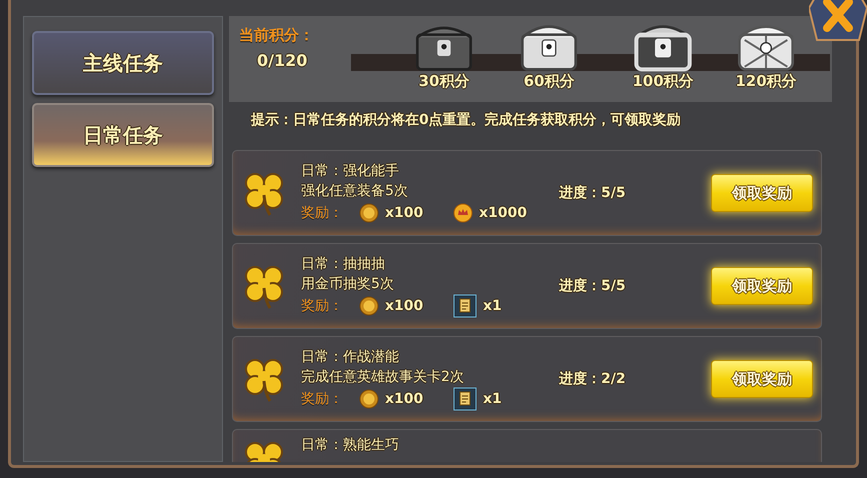  I want to click on chest-points-label: 30积分, so click(444, 81).